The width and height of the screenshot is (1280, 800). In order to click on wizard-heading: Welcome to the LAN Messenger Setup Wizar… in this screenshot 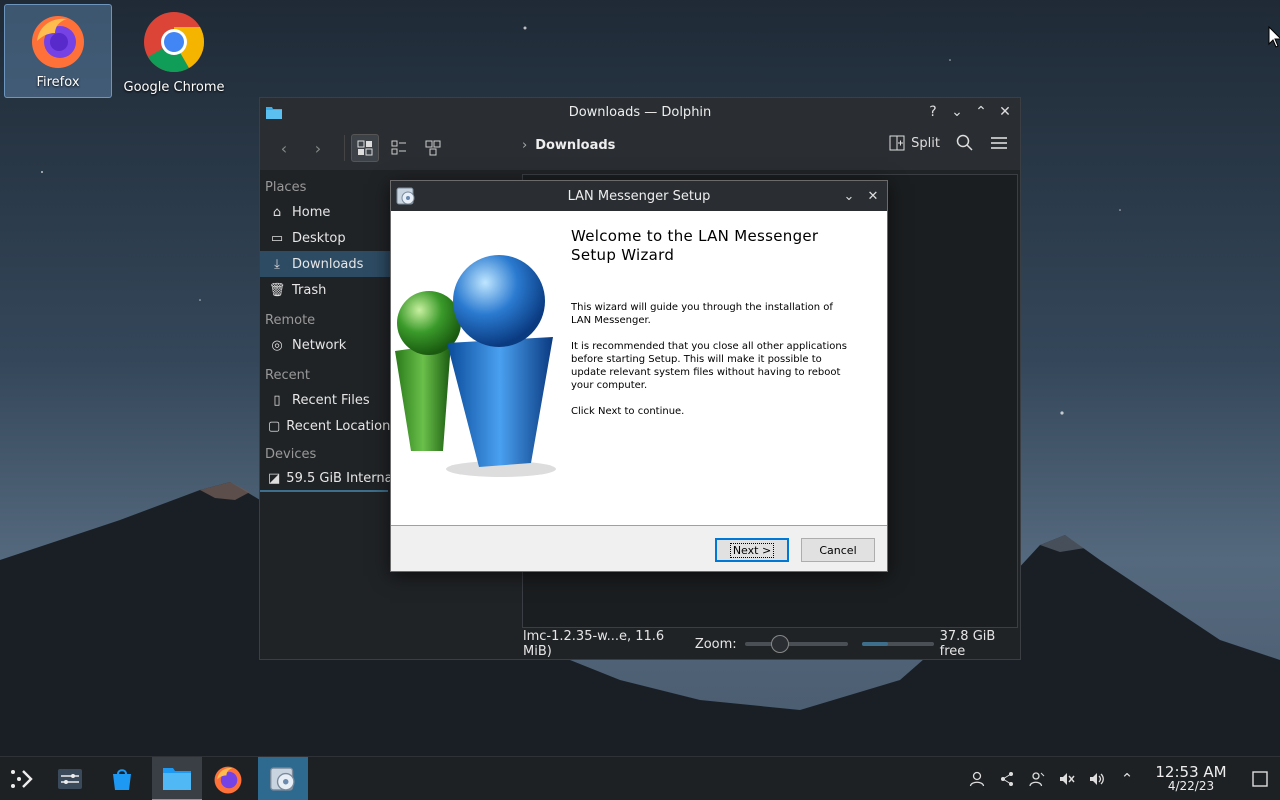, I will do `click(695, 245)`.